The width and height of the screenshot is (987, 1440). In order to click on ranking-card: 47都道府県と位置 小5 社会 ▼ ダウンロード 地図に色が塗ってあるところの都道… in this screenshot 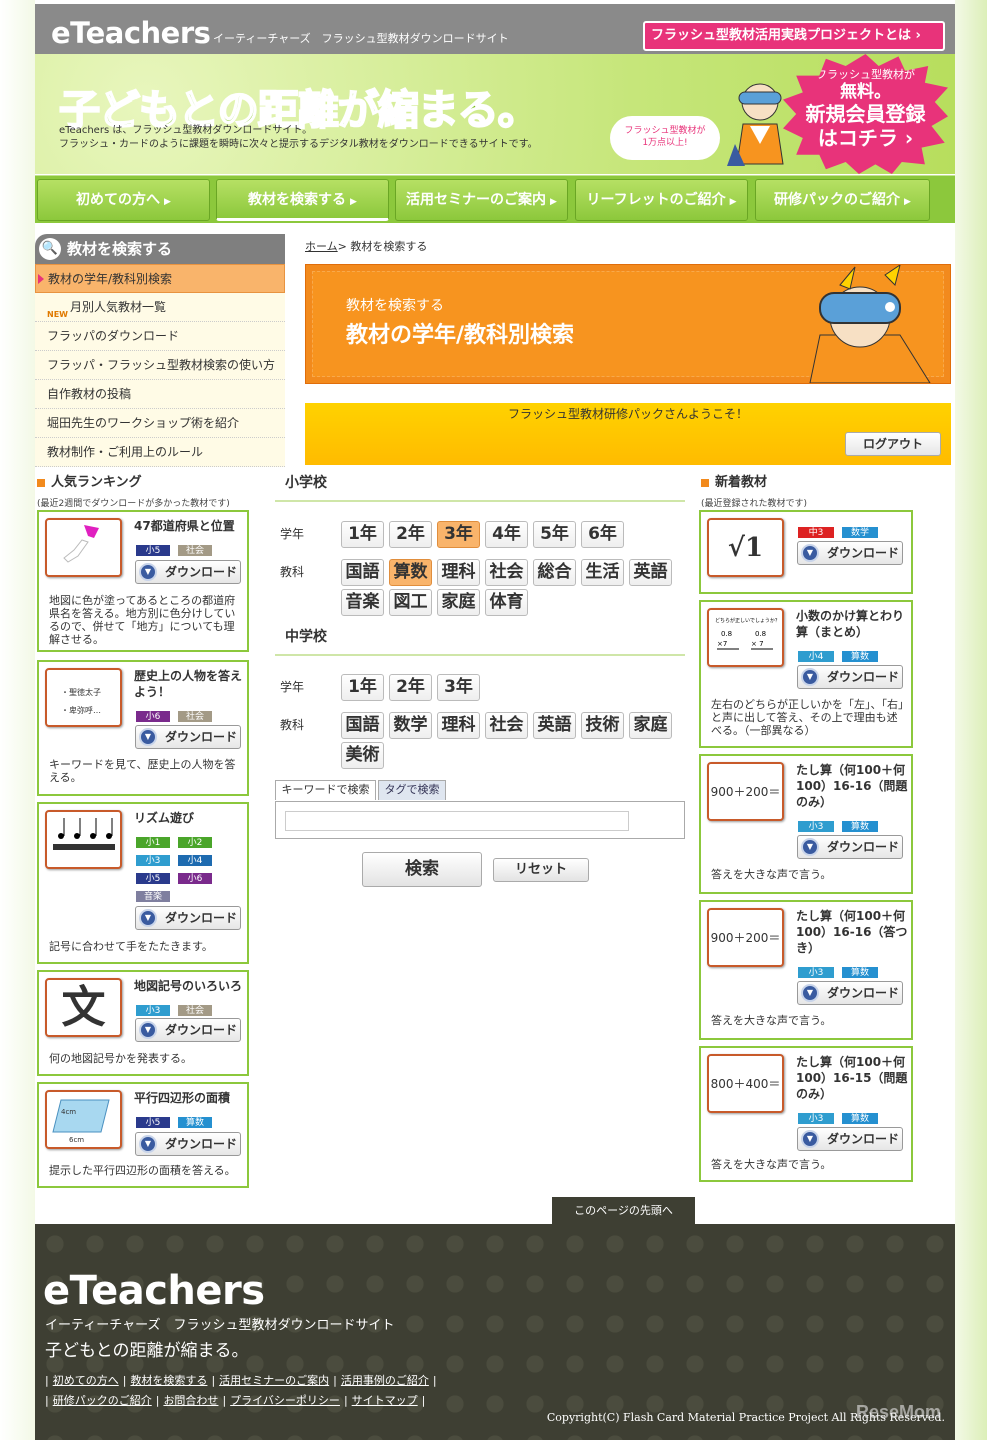, I will do `click(143, 581)`.